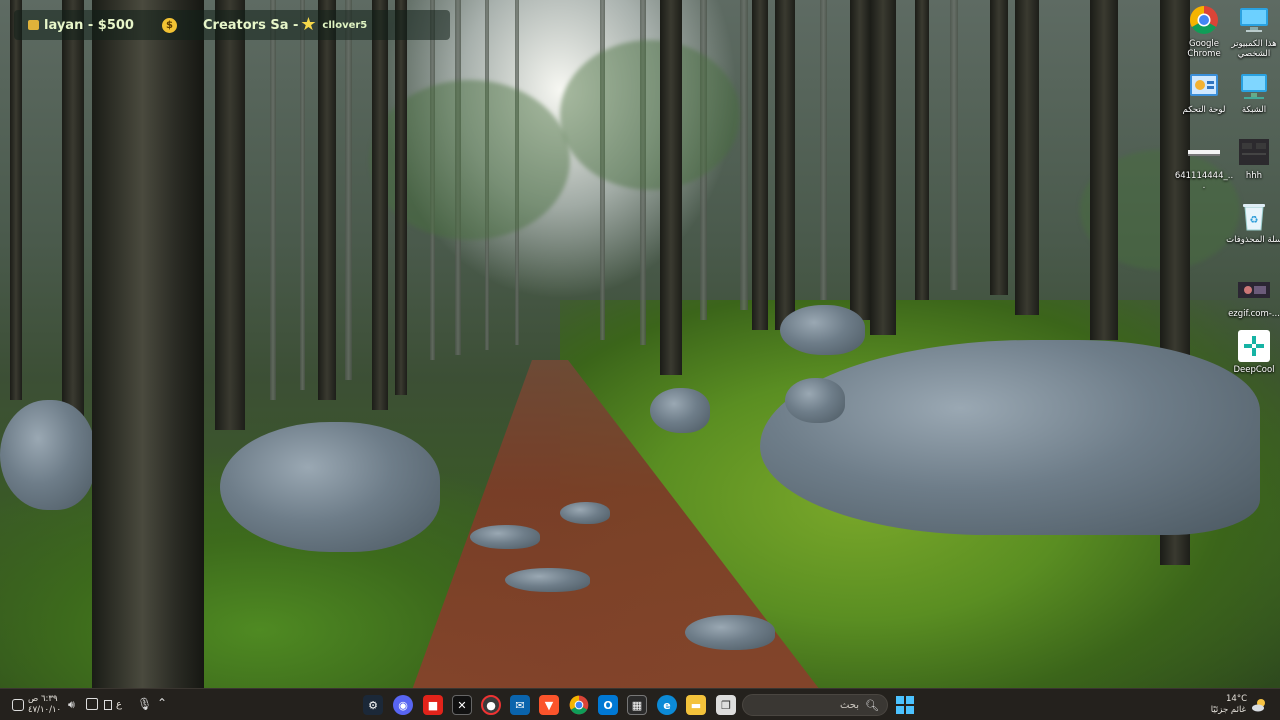  What do you see at coordinates (89, 25) in the screenshot?
I see `balance-text: layan - $500` at bounding box center [89, 25].